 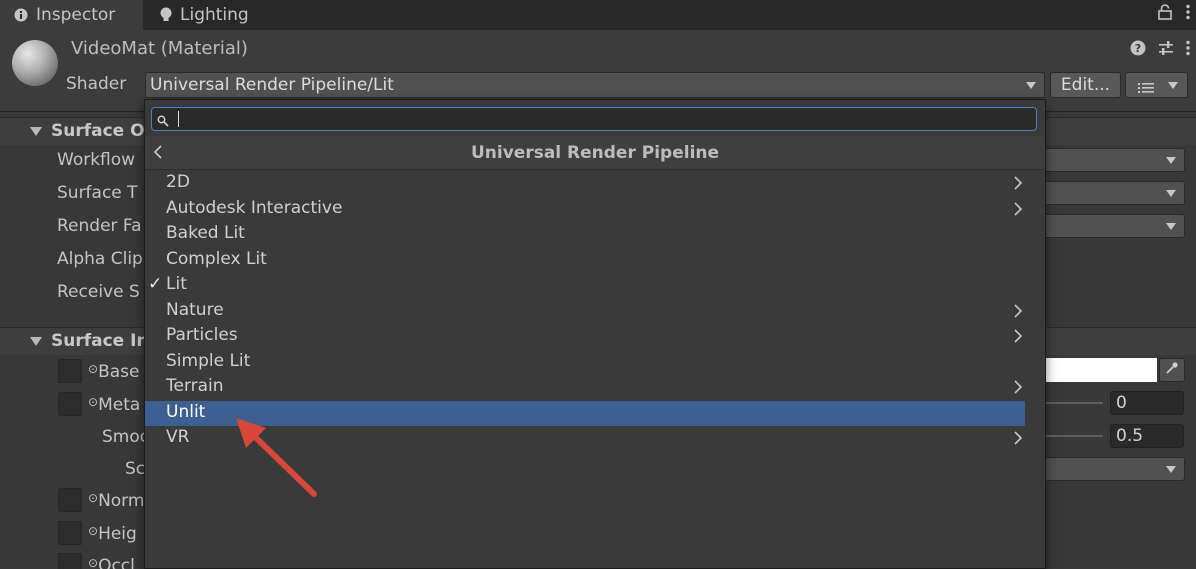 I want to click on metallic-slider, so click(x=1074, y=403).